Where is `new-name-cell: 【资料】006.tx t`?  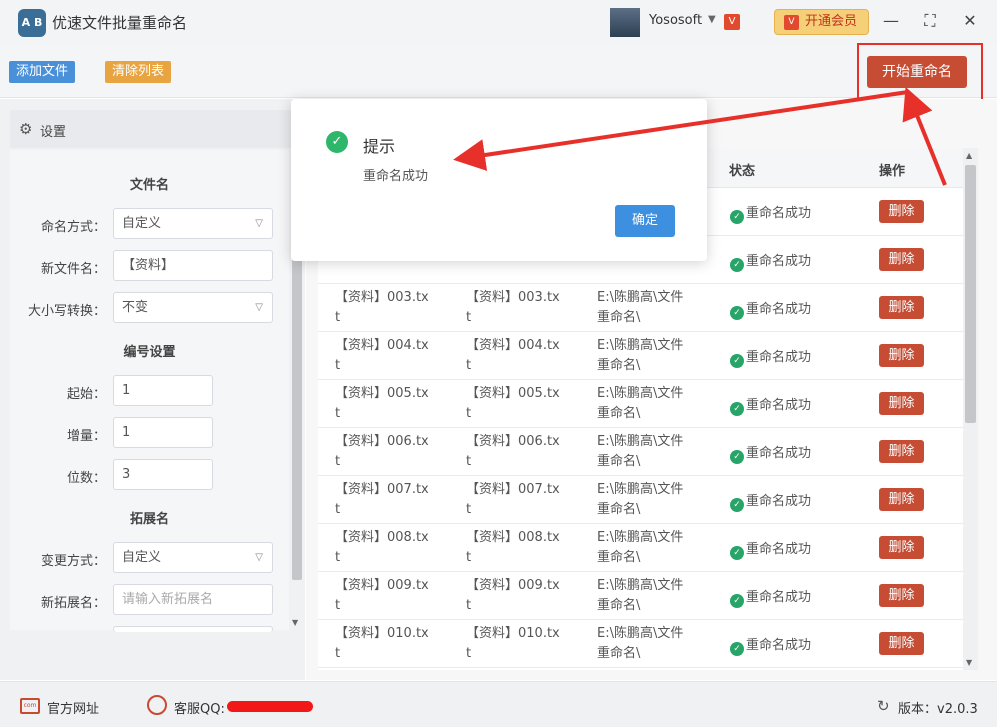 new-name-cell: 【资料】006.tx t is located at coordinates (513, 451).